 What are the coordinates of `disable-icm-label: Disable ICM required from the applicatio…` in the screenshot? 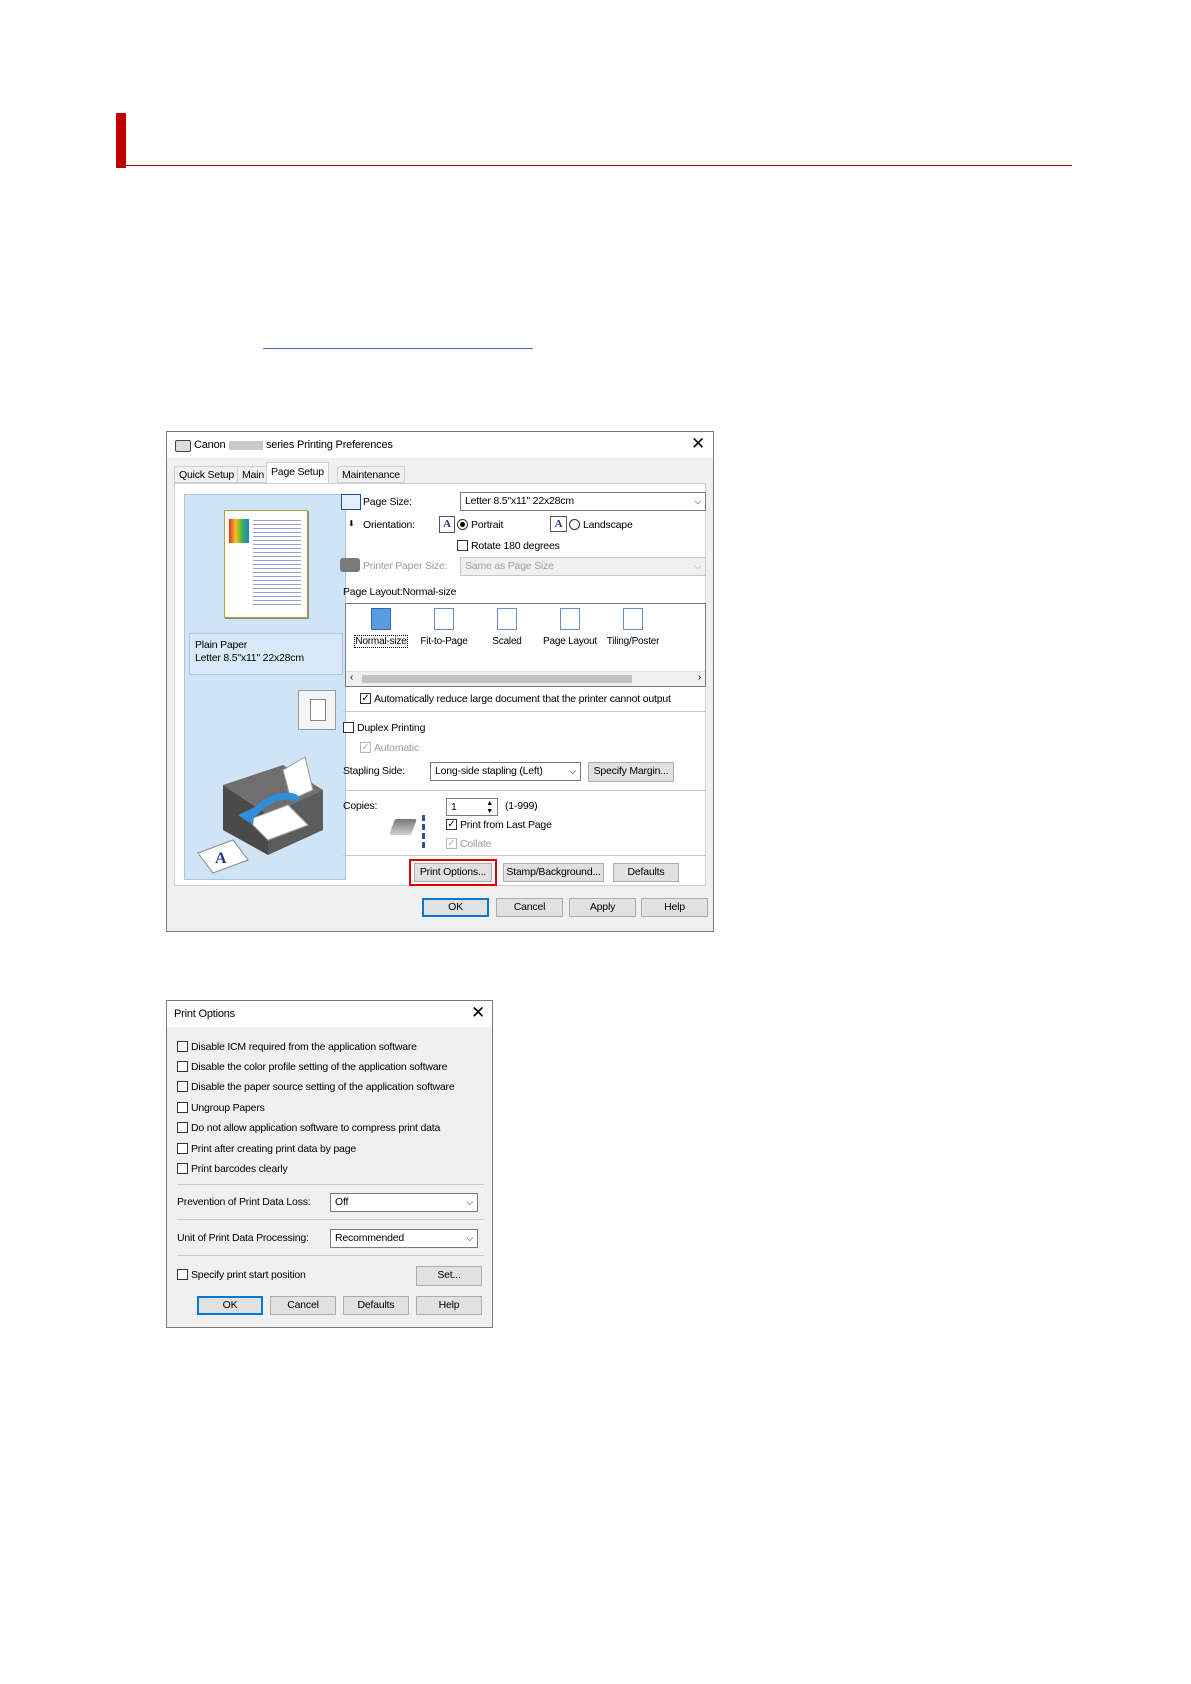 It's located at (304, 1047).